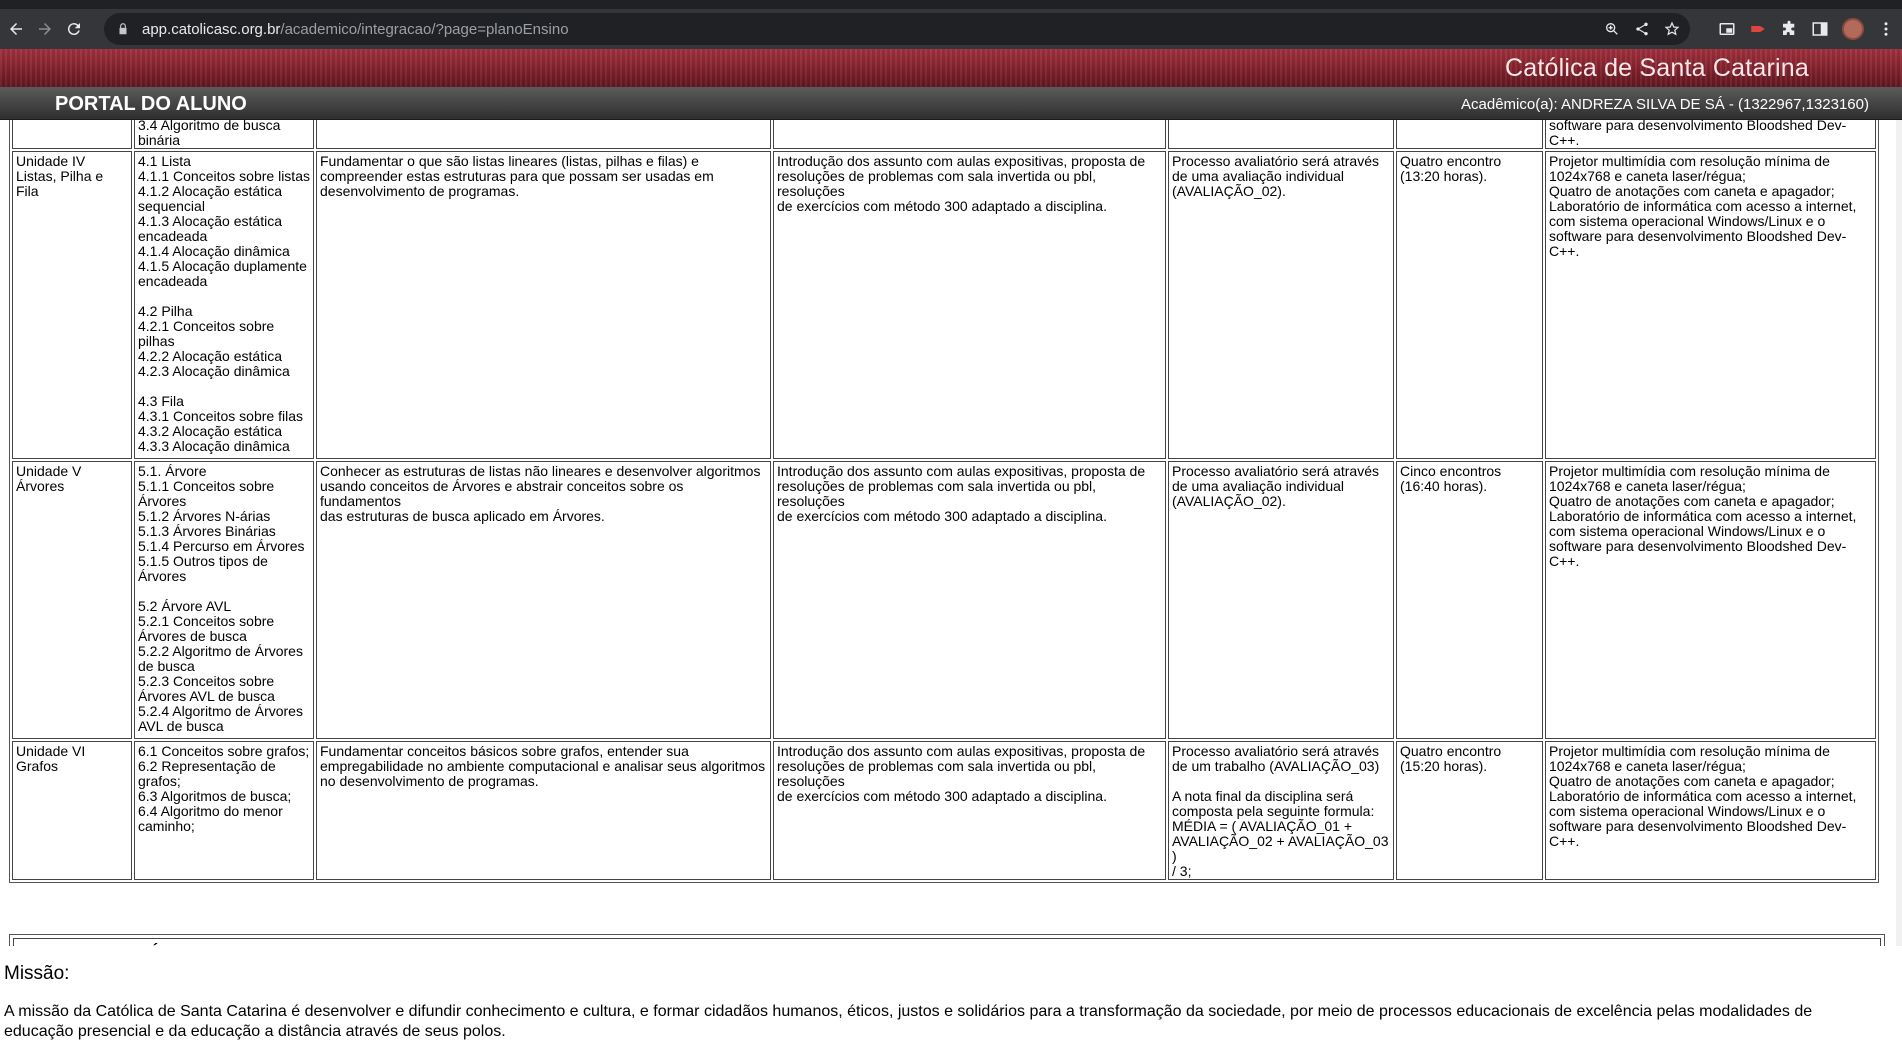 The image size is (1902, 1047). I want to click on extensions-puzzle-icon, so click(1789, 29).